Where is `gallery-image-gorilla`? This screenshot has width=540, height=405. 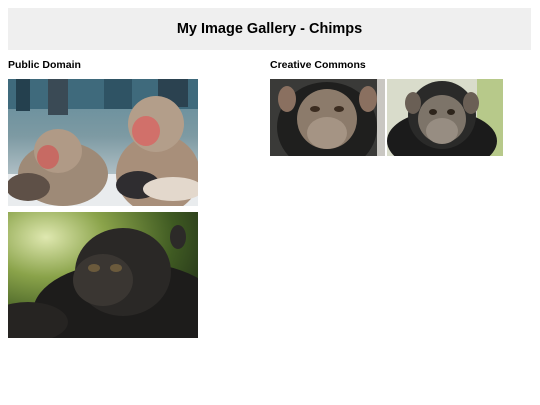
gallery-image-gorilla is located at coordinates (103, 275).